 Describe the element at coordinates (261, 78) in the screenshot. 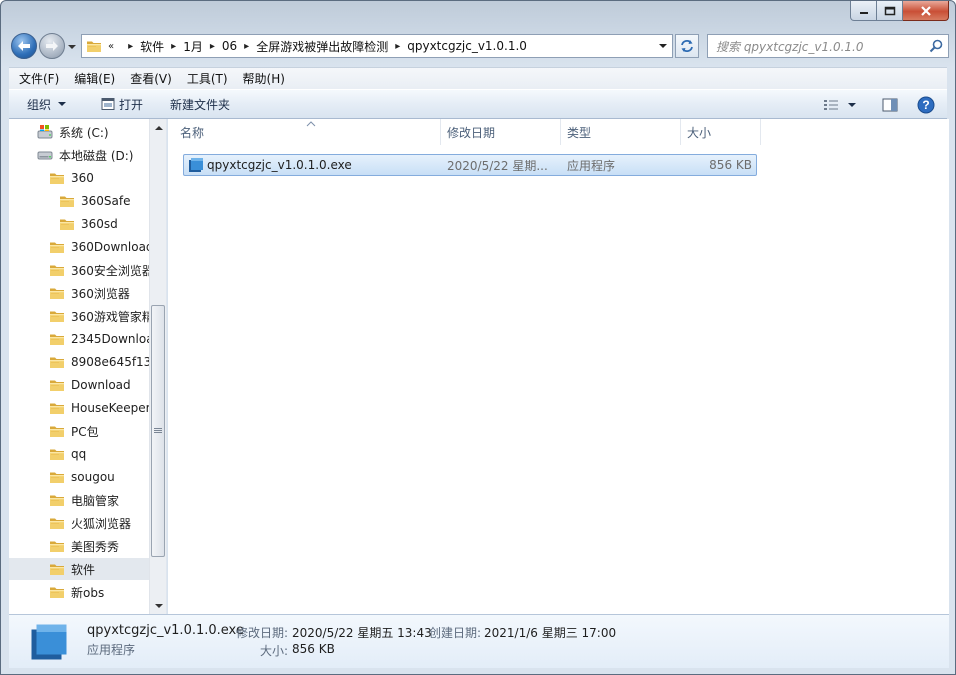

I see `menu-item: 帮助(H)` at that location.